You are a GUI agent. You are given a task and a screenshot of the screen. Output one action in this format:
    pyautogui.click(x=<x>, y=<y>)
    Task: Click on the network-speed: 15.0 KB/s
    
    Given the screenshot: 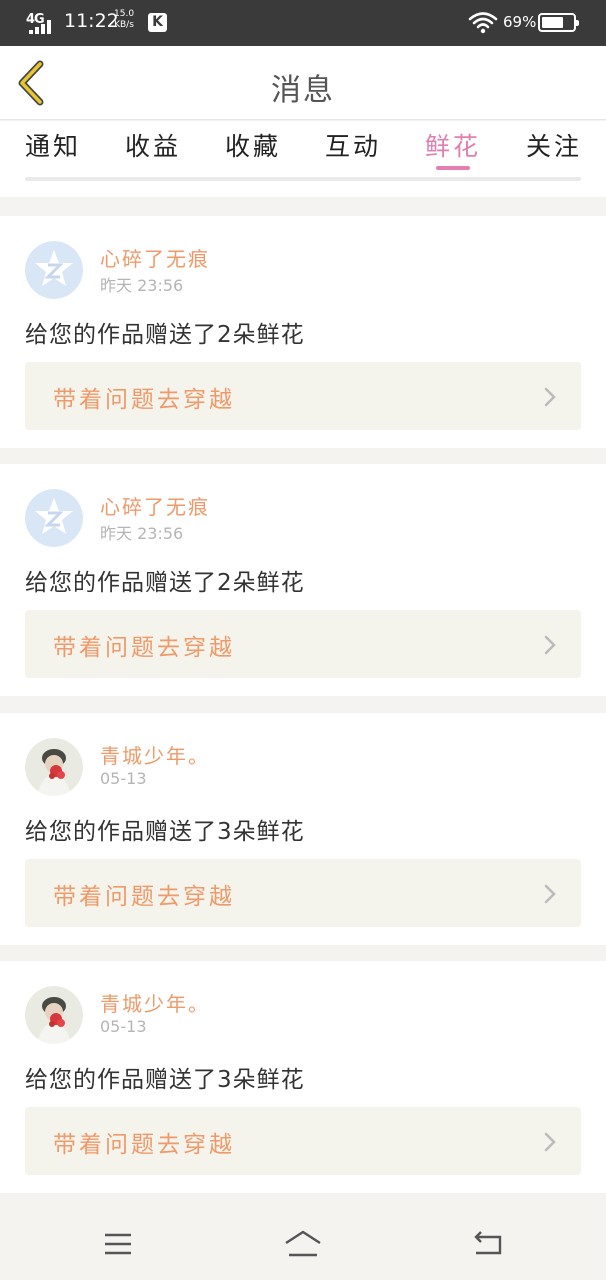 What is the action you would take?
    pyautogui.click(x=124, y=20)
    